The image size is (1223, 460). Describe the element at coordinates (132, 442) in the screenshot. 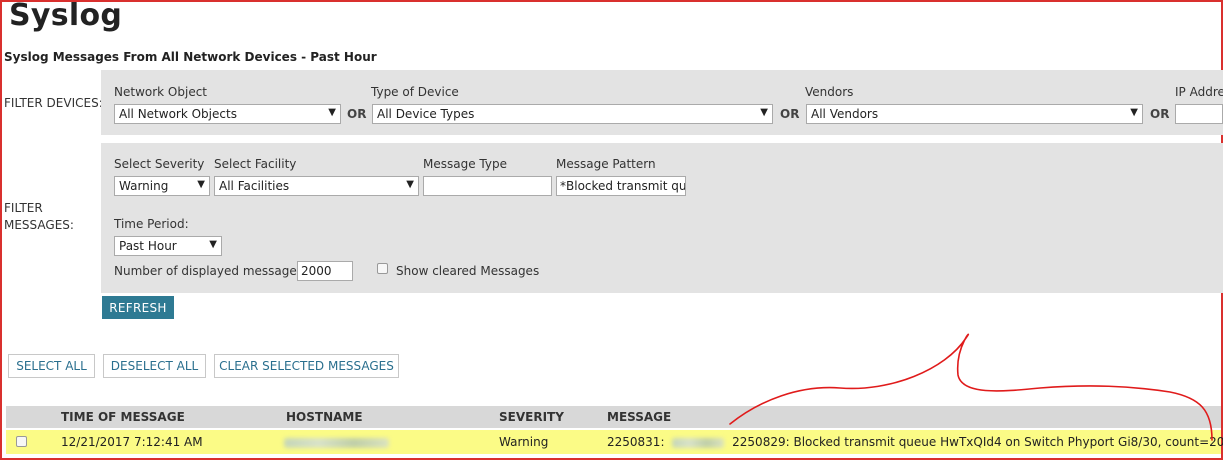

I see `row-time: 12/21/2017 7:12:41 AM` at that location.